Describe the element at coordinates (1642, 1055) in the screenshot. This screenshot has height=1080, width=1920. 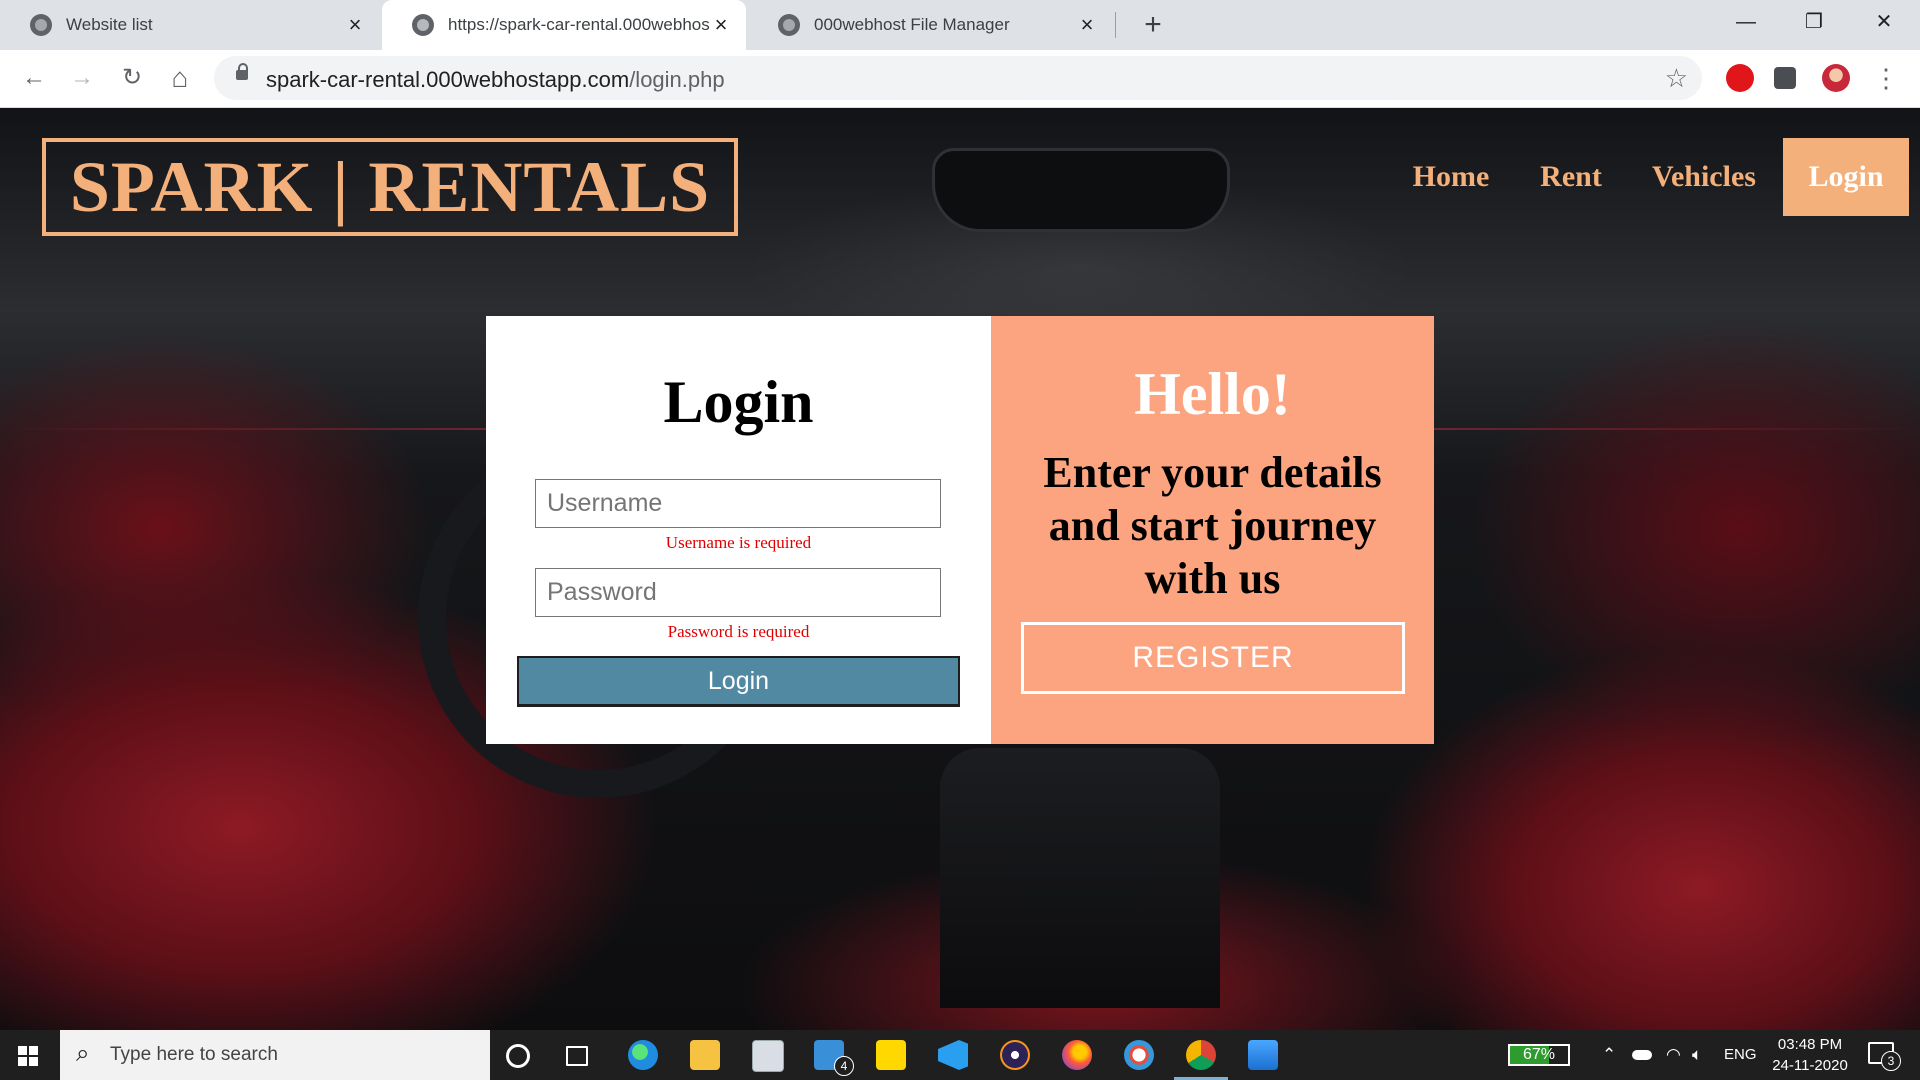
I see `onedrive-cloud-icon` at that location.